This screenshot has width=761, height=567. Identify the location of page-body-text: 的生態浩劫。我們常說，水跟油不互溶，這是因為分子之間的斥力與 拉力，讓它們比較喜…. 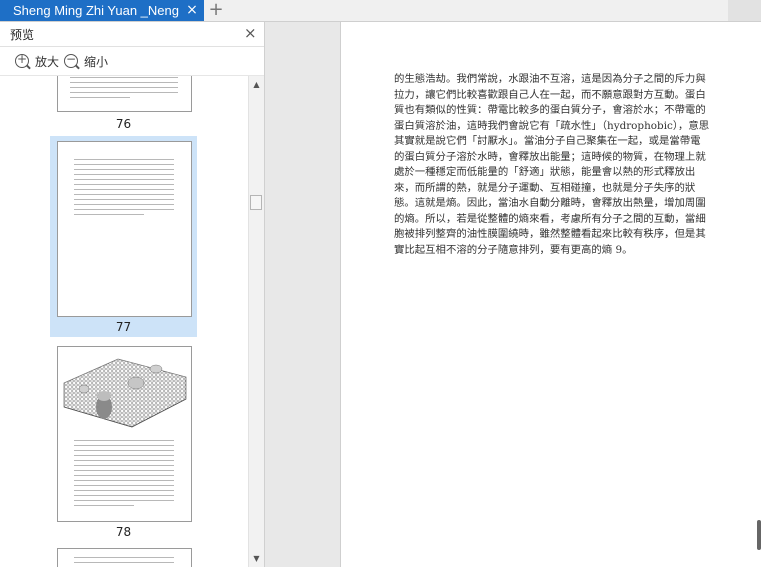
(552, 164).